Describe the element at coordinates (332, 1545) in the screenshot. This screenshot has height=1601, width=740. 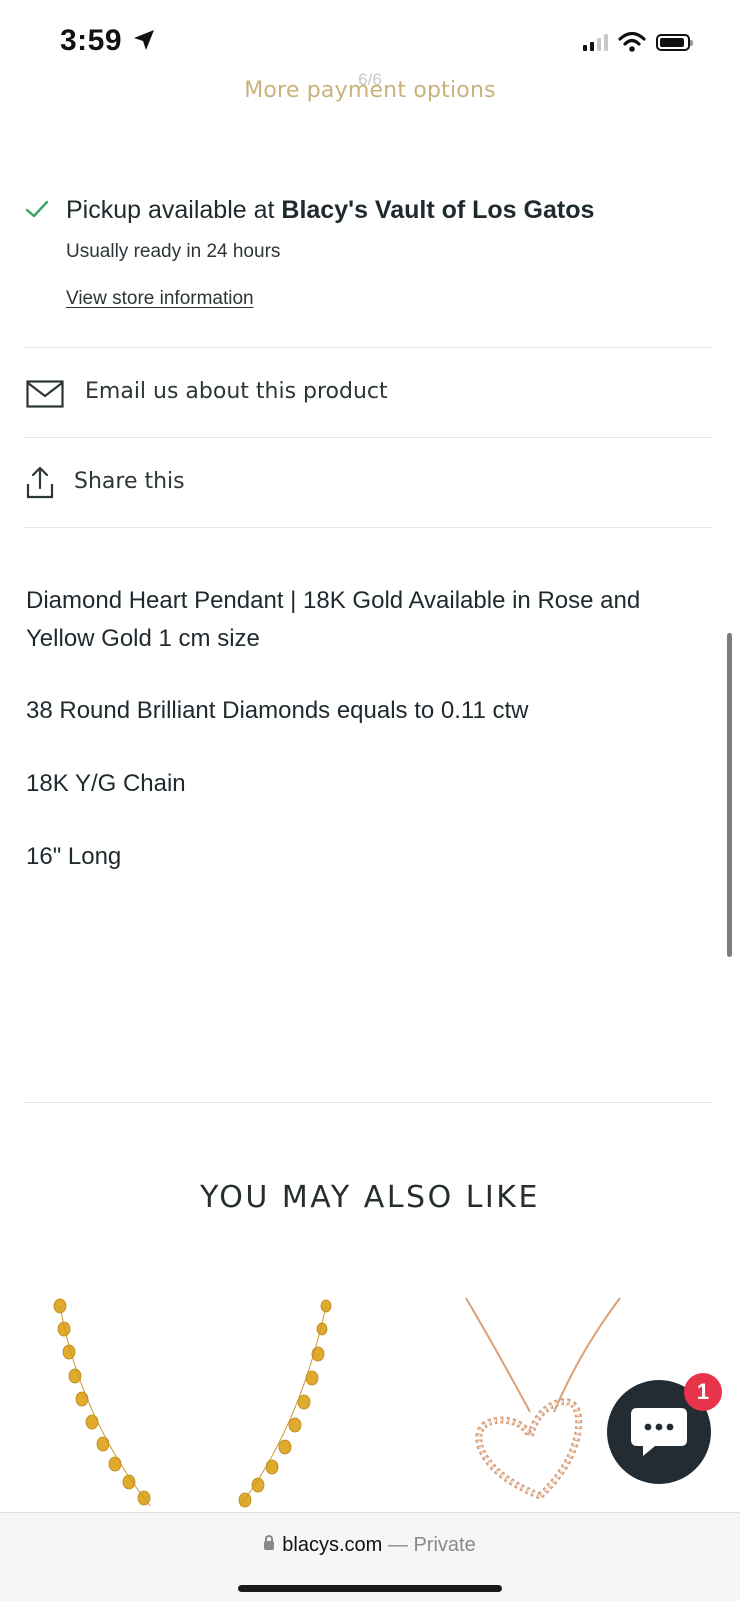
I see `url-domain: blacys.com` at that location.